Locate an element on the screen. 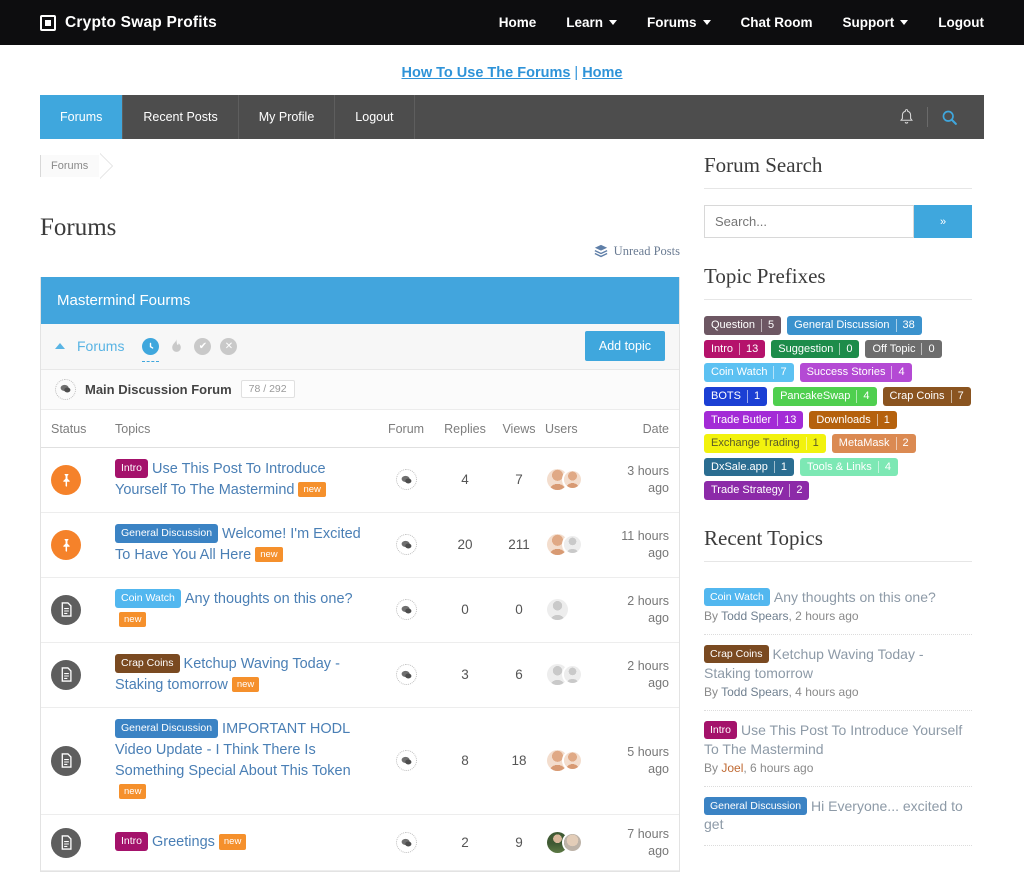 This screenshot has width=1024, height=872. search-submit-button: » is located at coordinates (943, 221).